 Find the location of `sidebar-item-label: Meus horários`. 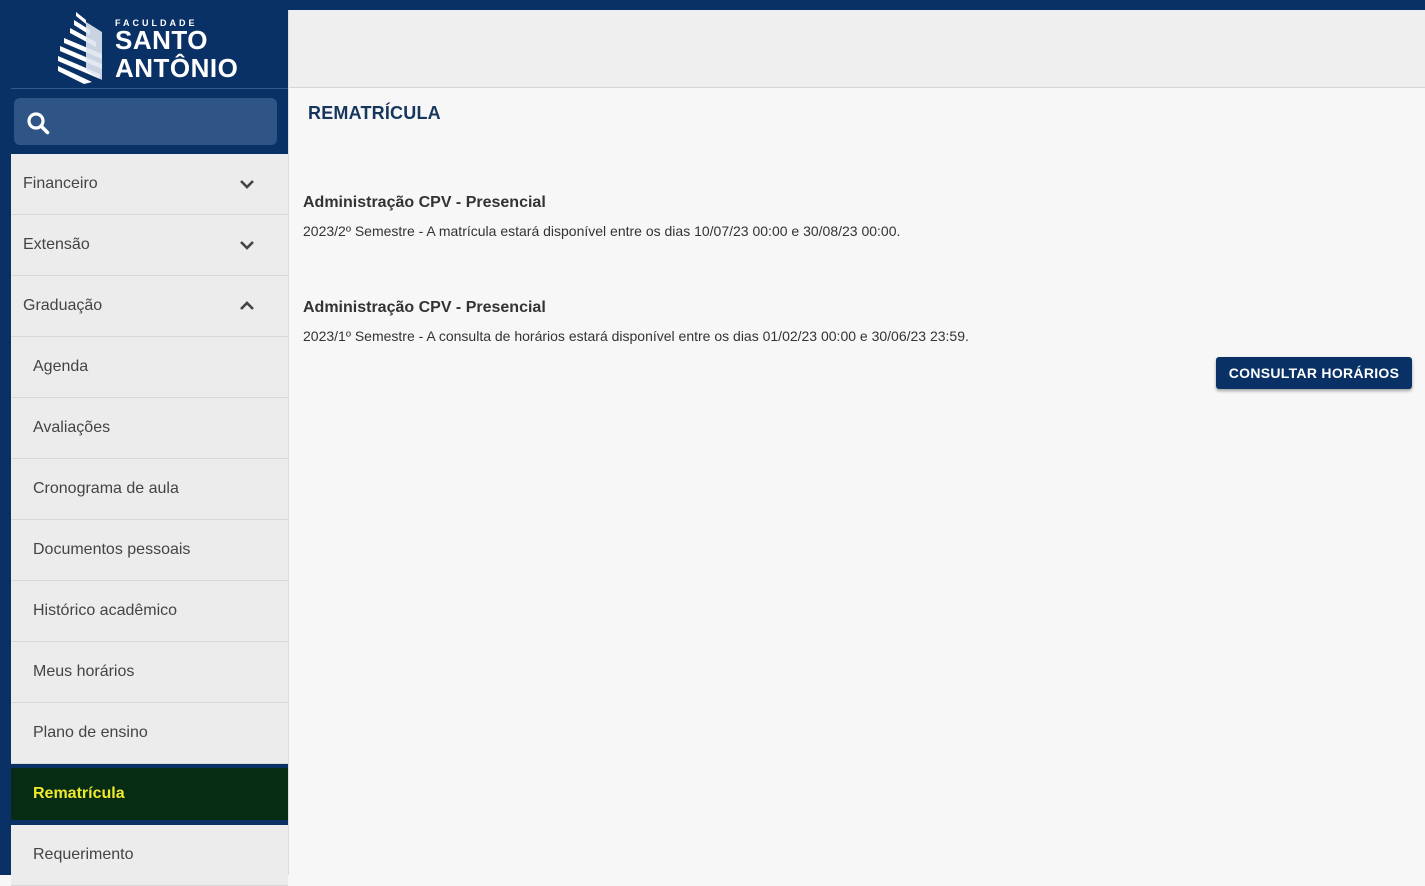

sidebar-item-label: Meus horários is located at coordinates (84, 671).